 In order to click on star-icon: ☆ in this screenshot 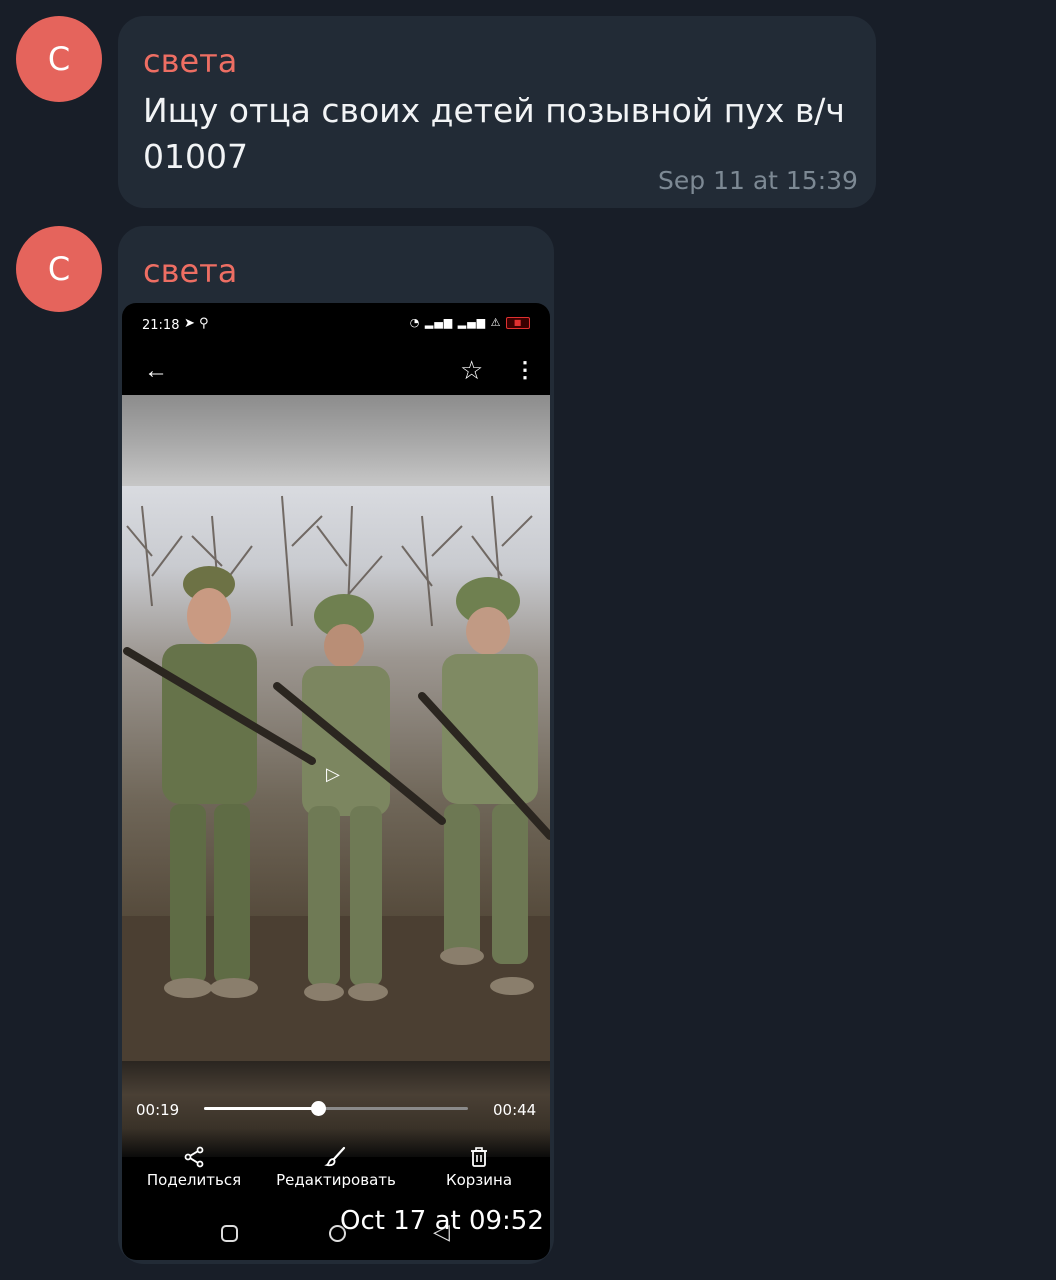, I will do `click(471, 370)`.